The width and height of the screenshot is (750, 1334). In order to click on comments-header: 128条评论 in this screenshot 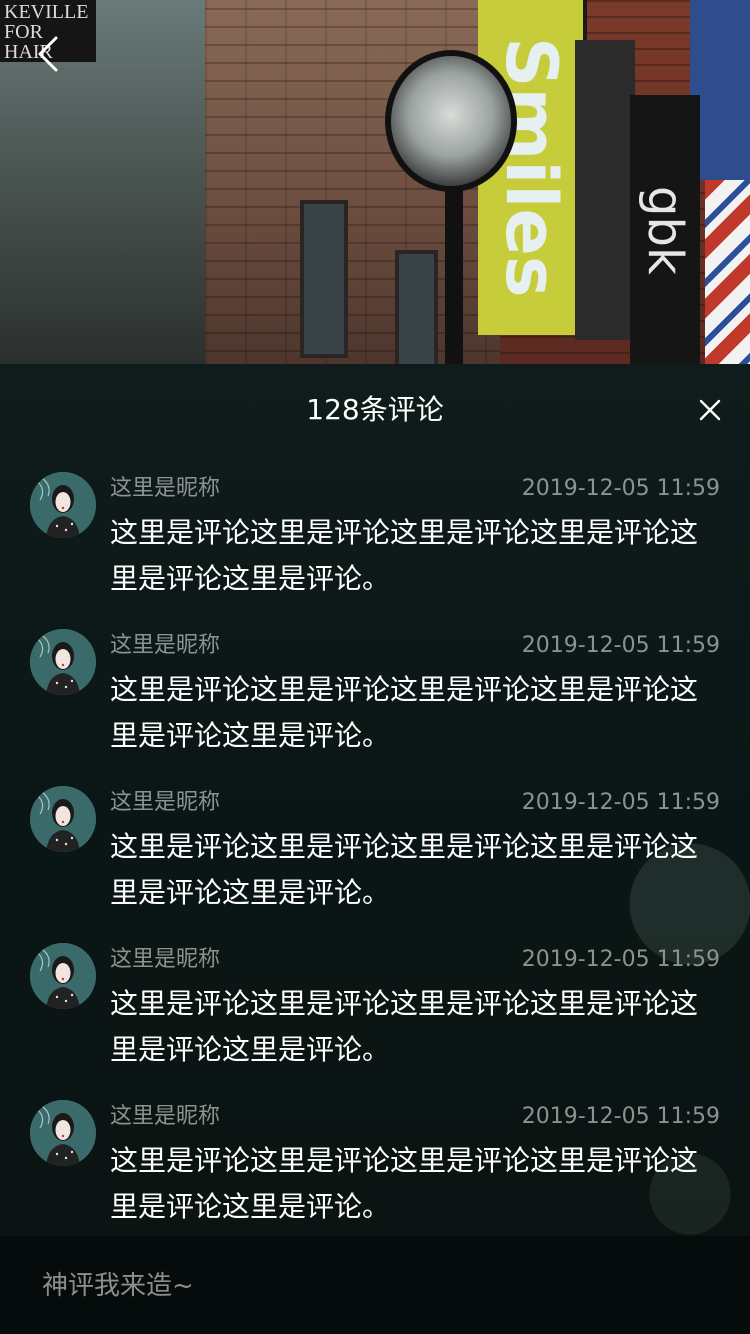, I will do `click(375, 409)`.